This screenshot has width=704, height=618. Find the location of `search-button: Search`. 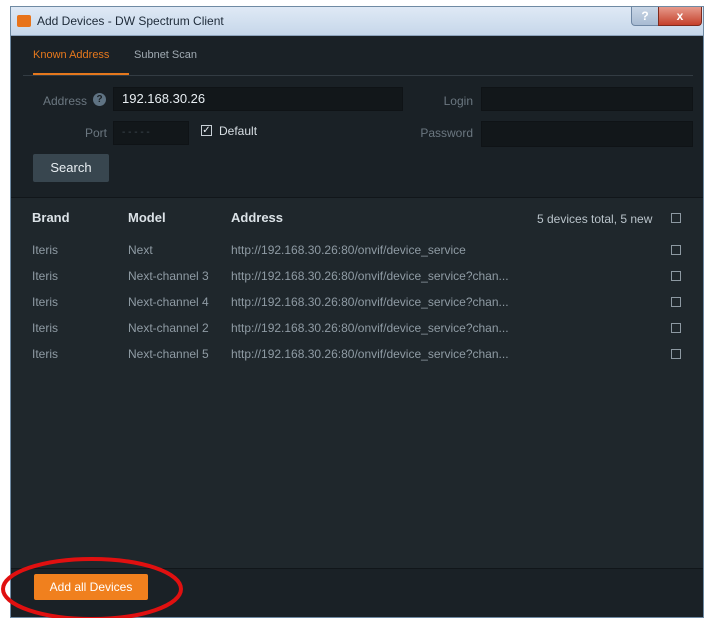

search-button: Search is located at coordinates (71, 168).